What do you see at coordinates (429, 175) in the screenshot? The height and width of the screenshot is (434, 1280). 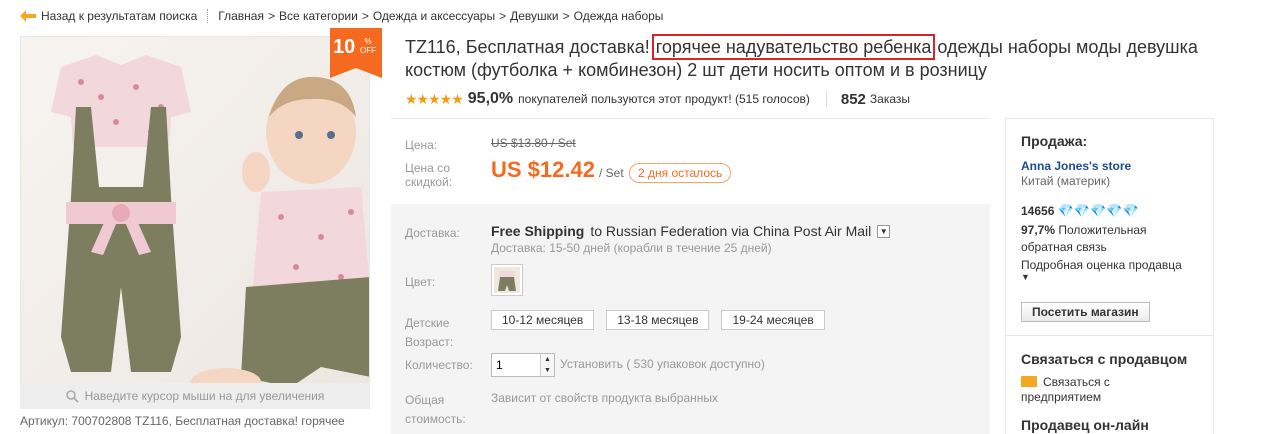 I see `discount-price-label: Цена со скидкой:` at bounding box center [429, 175].